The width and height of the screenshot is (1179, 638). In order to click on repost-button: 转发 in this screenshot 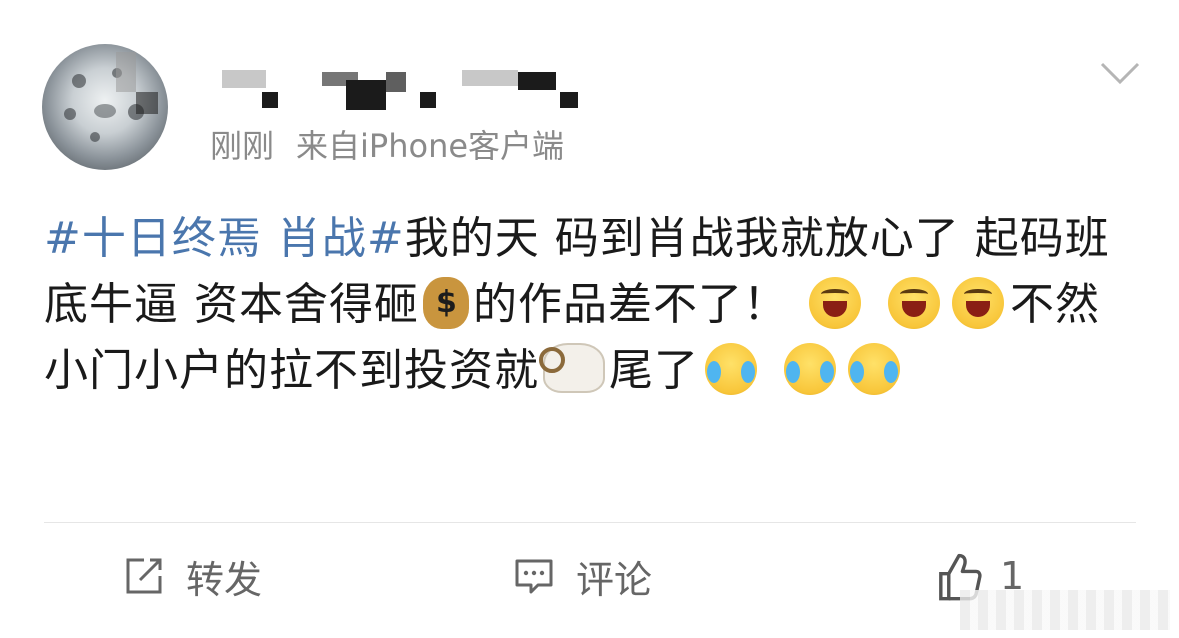, I will do `click(193, 576)`.